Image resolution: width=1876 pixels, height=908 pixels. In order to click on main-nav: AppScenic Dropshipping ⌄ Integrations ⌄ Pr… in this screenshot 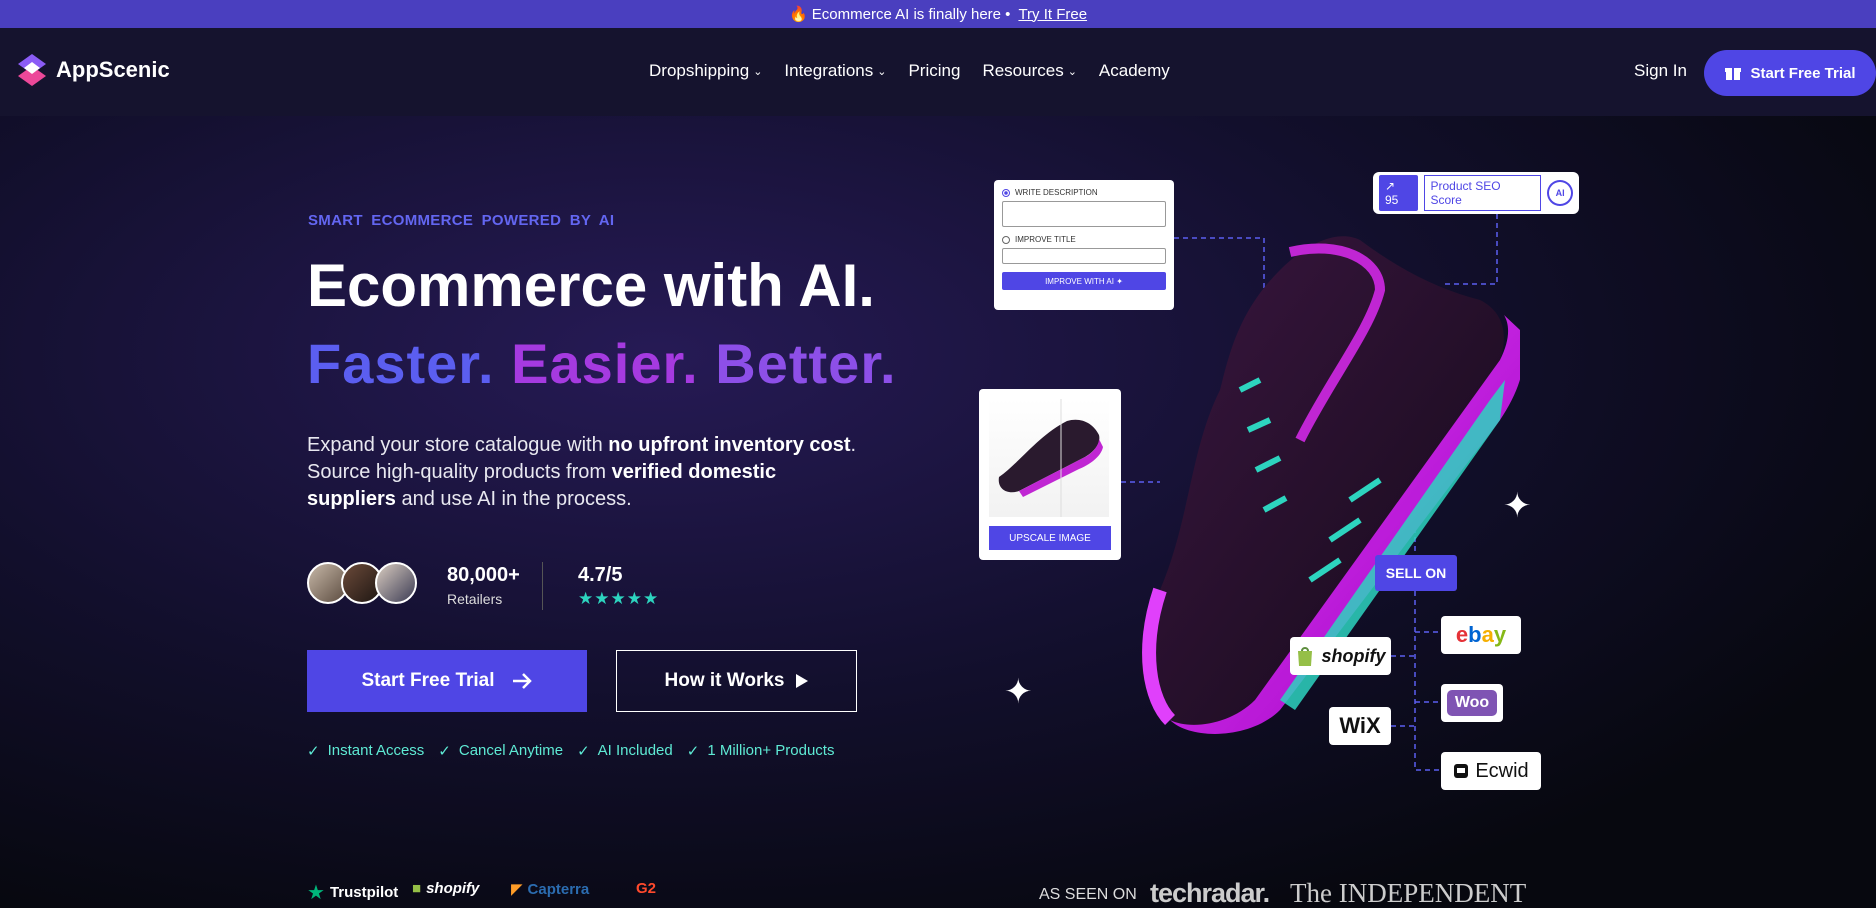, I will do `click(938, 72)`.